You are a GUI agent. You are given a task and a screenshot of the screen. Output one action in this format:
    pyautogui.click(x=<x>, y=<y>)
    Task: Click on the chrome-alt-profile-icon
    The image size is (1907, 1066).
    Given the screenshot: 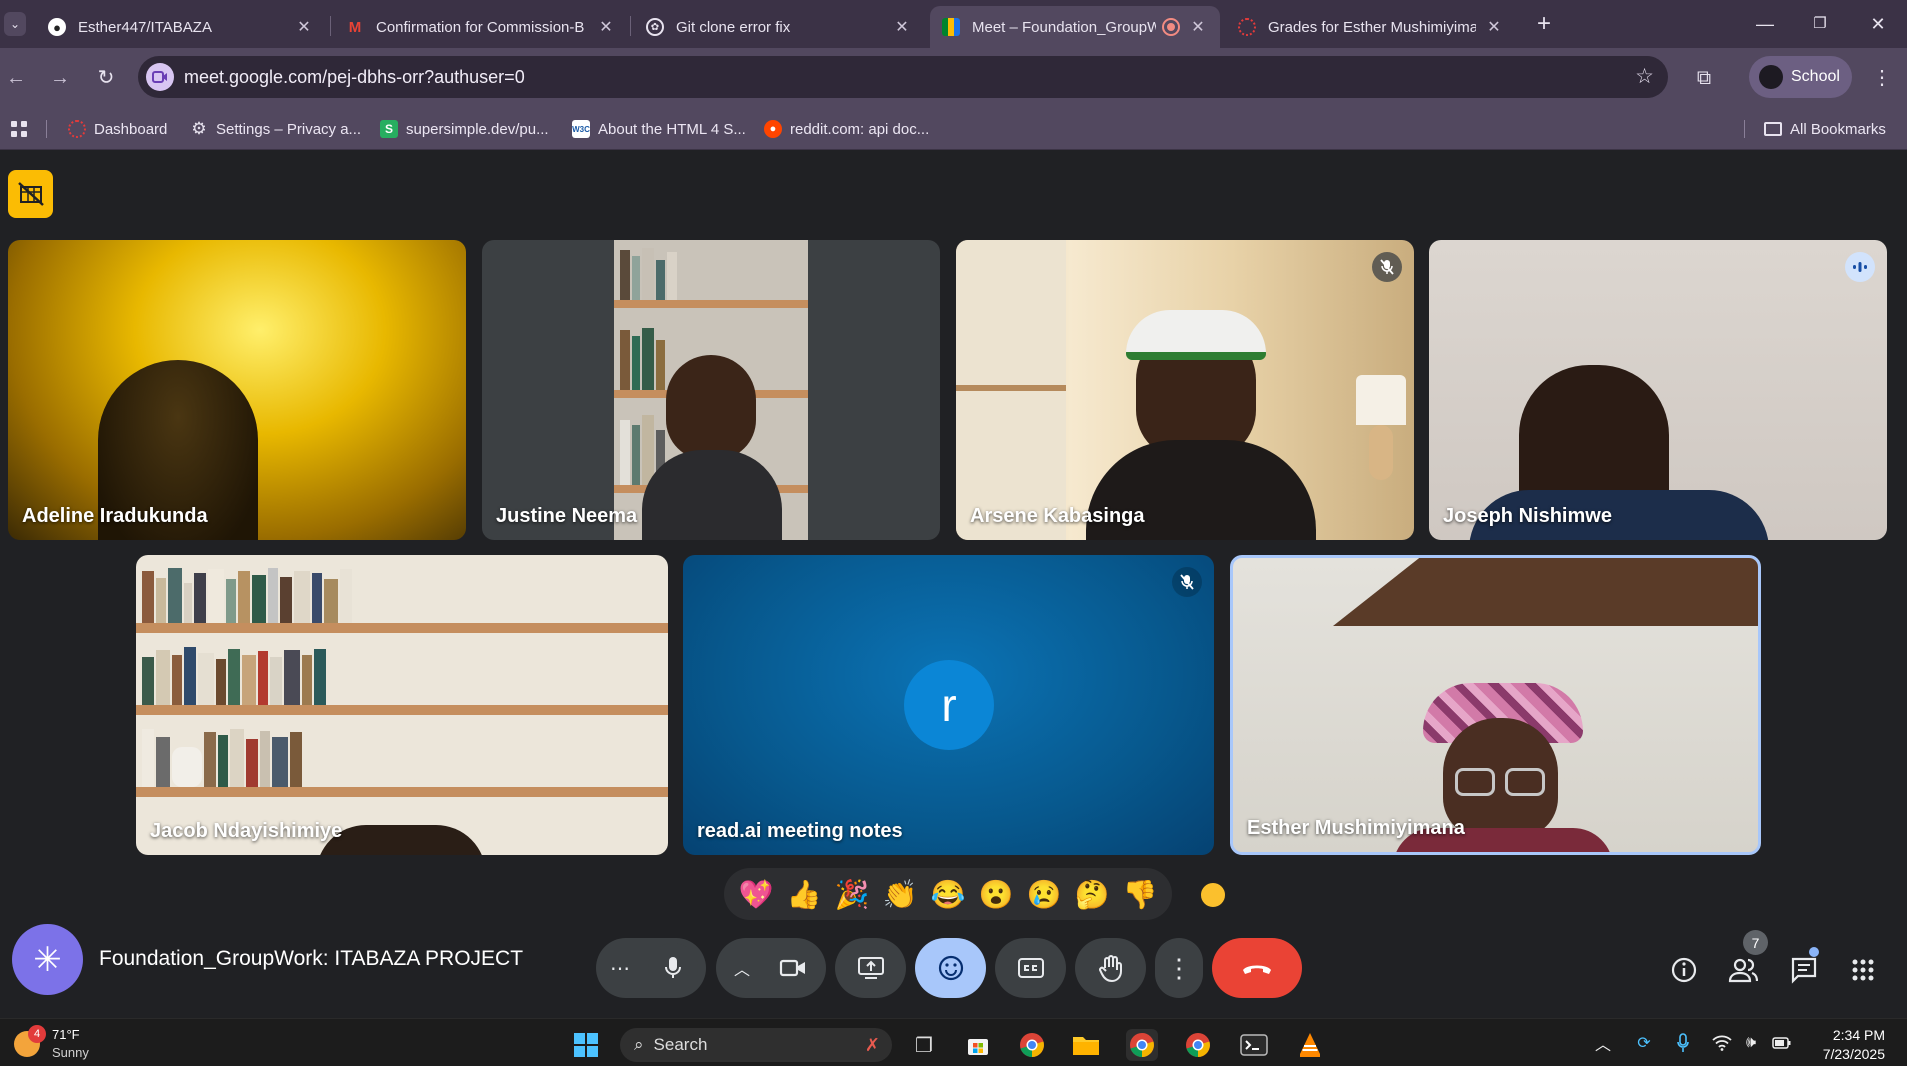 What is the action you would take?
    pyautogui.click(x=1198, y=1045)
    